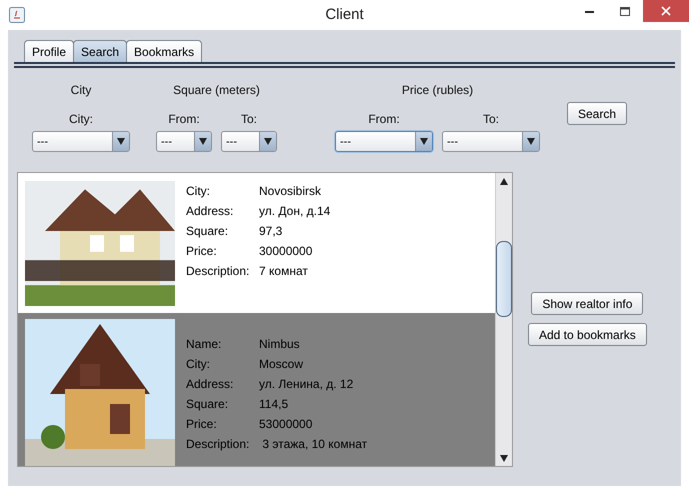  Describe the element at coordinates (204, 344) in the screenshot. I see `field-label: Name:` at that location.